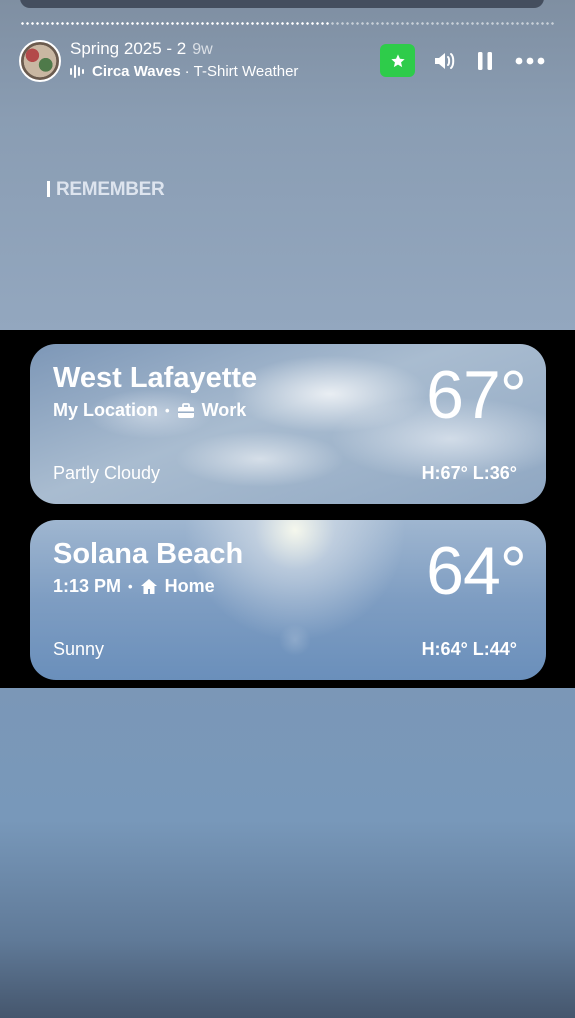 This screenshot has height=1018, width=575. I want to click on story-caption: REMEMBER, so click(106, 190).